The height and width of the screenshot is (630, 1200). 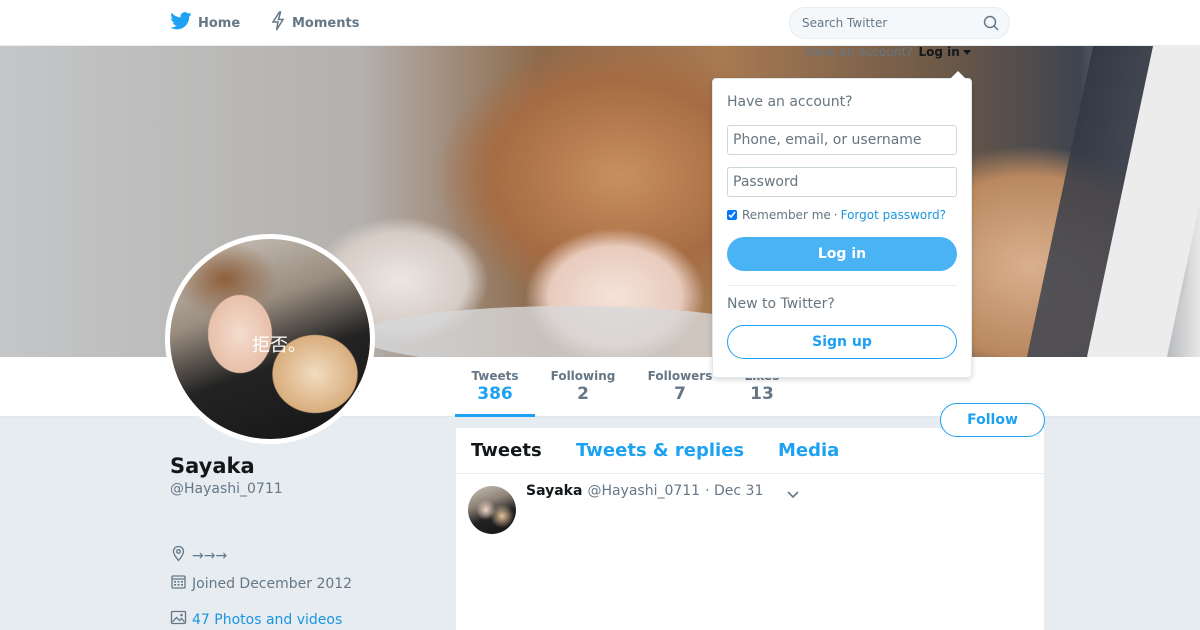 What do you see at coordinates (992, 420) in the screenshot?
I see `follow-button: Follow` at bounding box center [992, 420].